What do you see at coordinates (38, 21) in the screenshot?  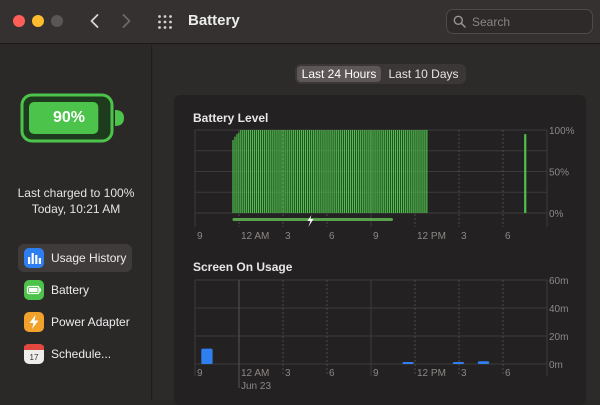 I see `minimize-window-button` at bounding box center [38, 21].